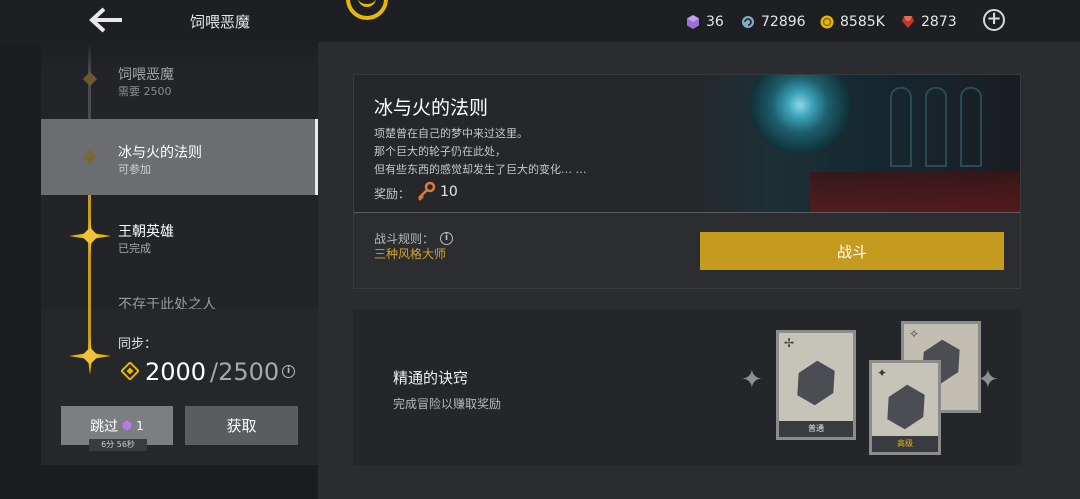 The width and height of the screenshot is (1080, 499). What do you see at coordinates (914, 334) in the screenshot?
I see `card-corner-icon: ✧` at bounding box center [914, 334].